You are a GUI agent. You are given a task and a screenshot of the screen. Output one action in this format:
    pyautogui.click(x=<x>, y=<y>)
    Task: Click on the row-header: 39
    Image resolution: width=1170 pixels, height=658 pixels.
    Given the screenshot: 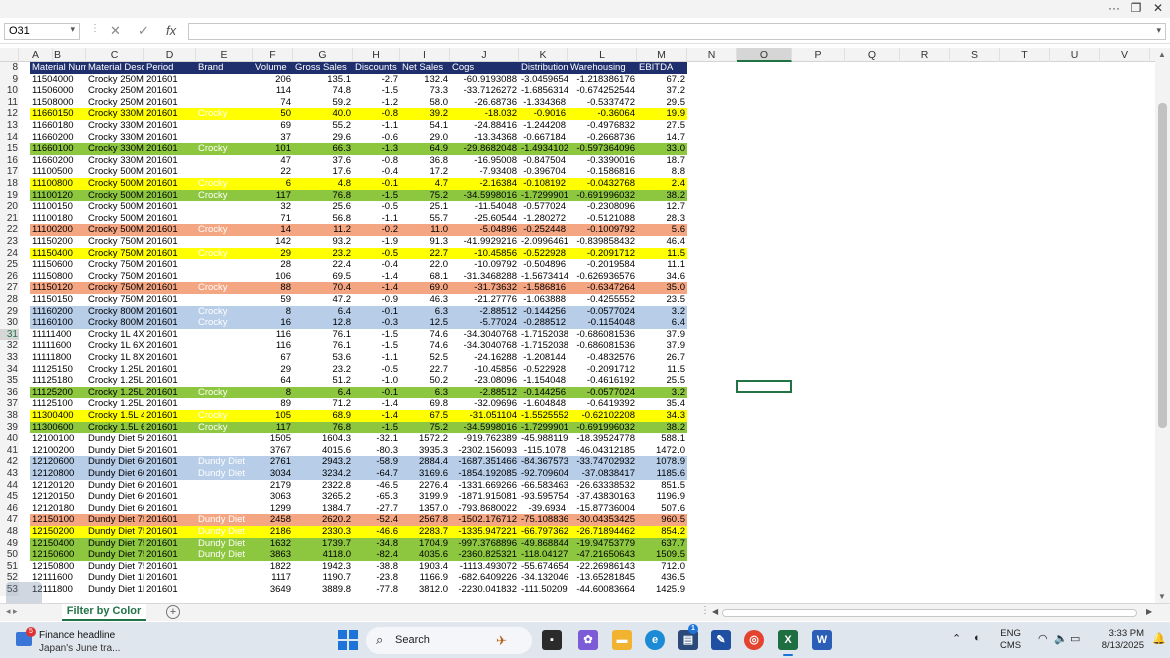 What is the action you would take?
    pyautogui.click(x=9, y=427)
    